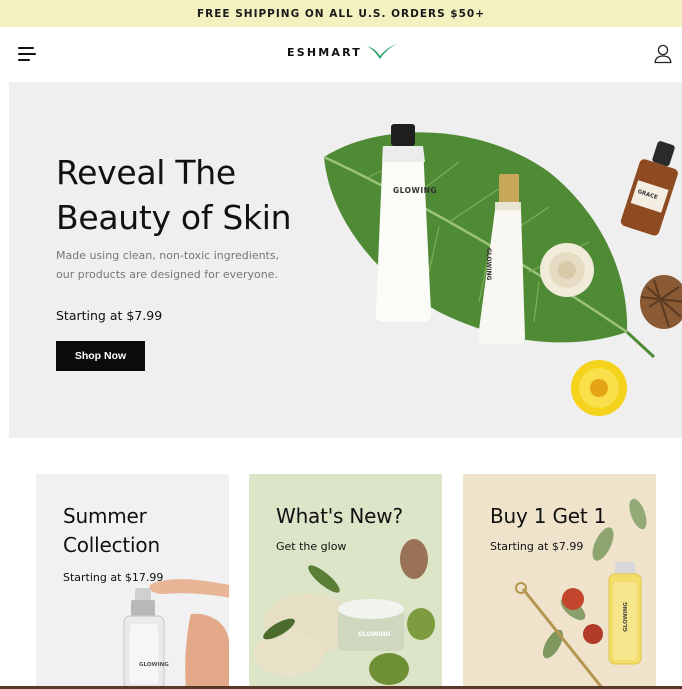 The image size is (682, 689). I want to click on user-account-icon, so click(663, 54).